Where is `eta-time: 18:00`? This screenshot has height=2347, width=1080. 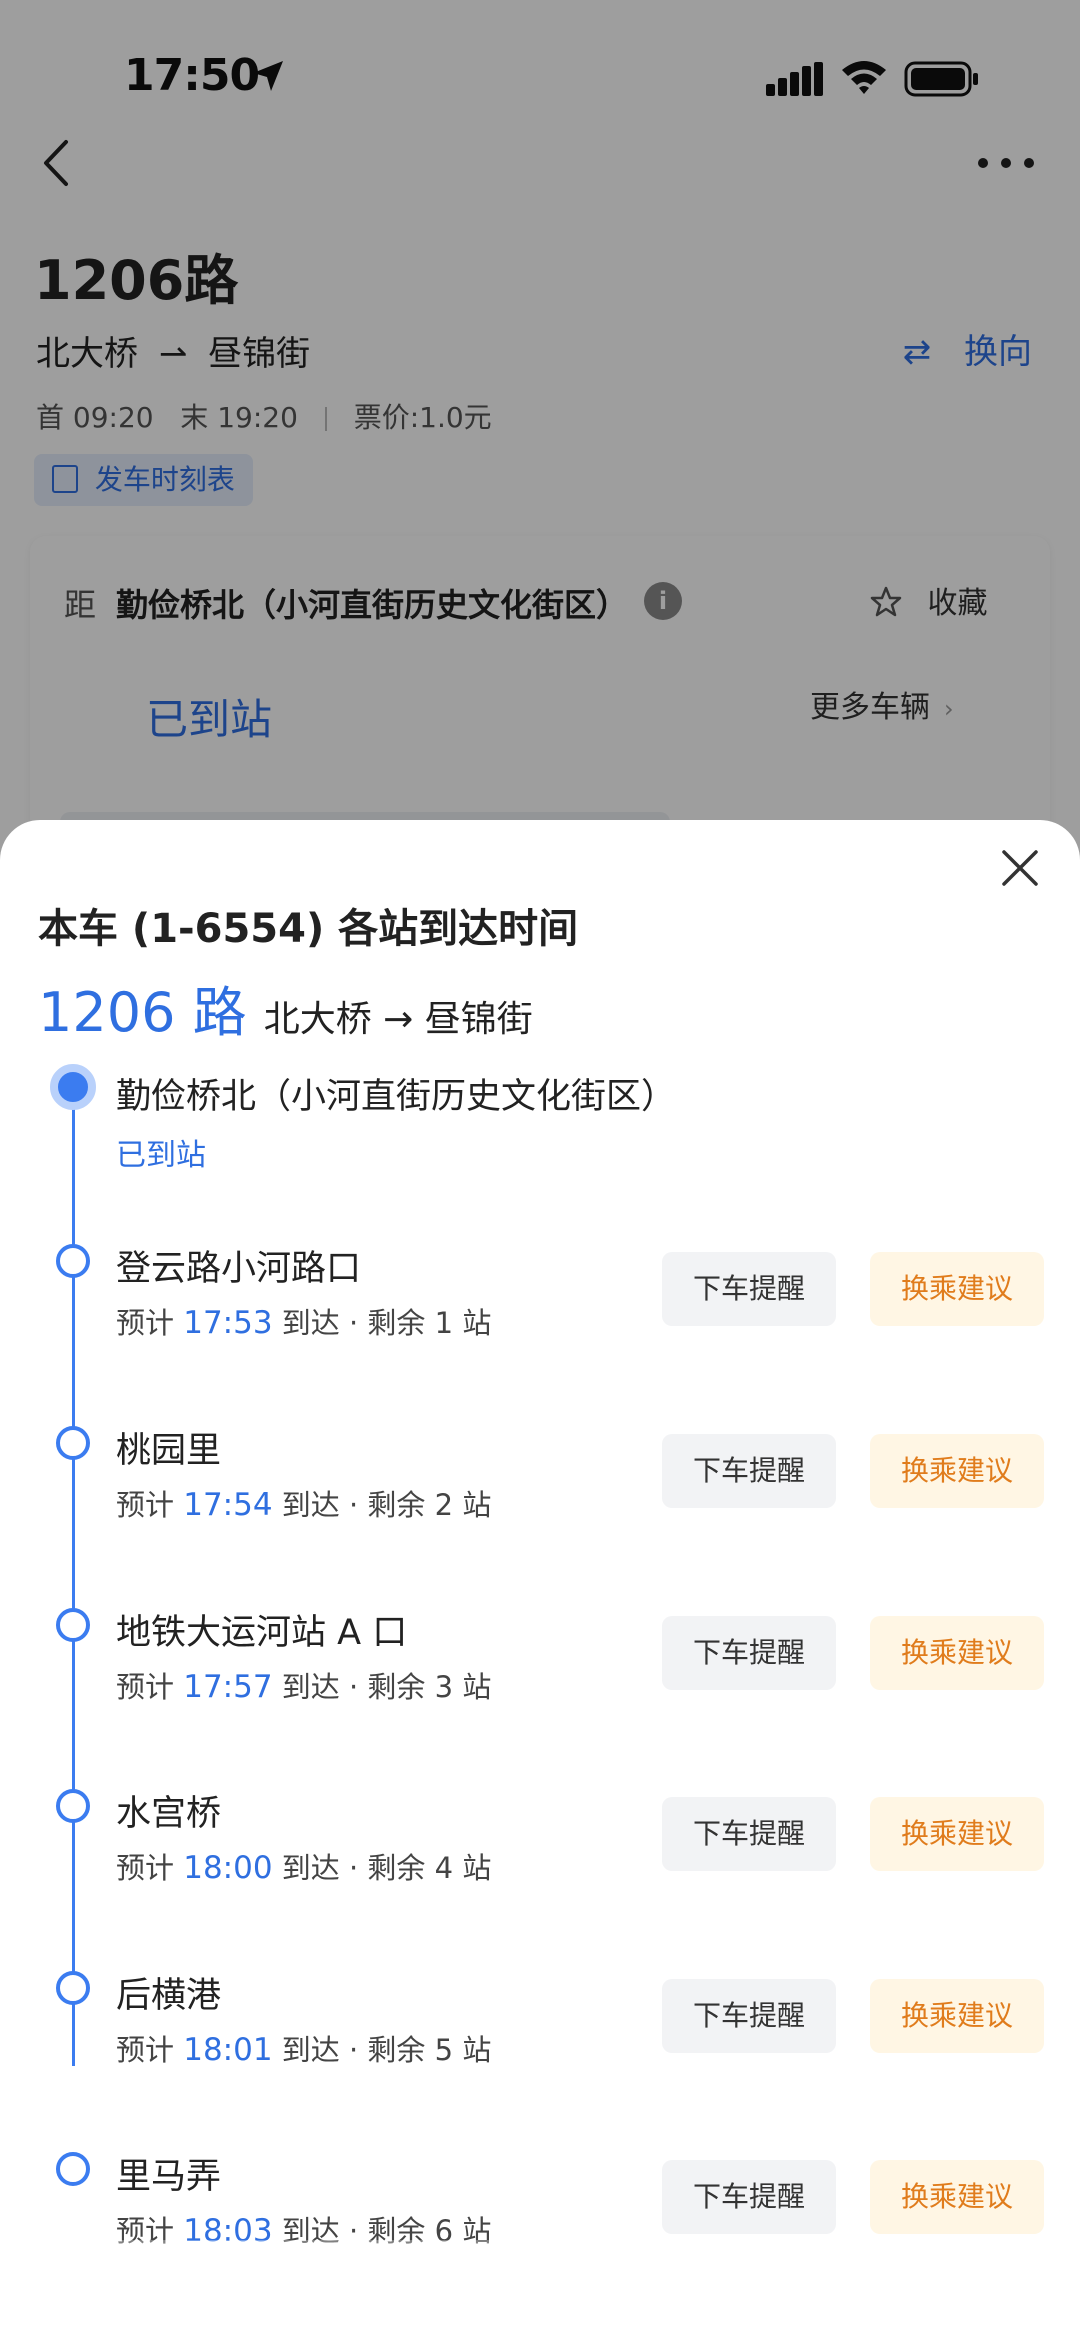 eta-time: 18:00 is located at coordinates (228, 1868).